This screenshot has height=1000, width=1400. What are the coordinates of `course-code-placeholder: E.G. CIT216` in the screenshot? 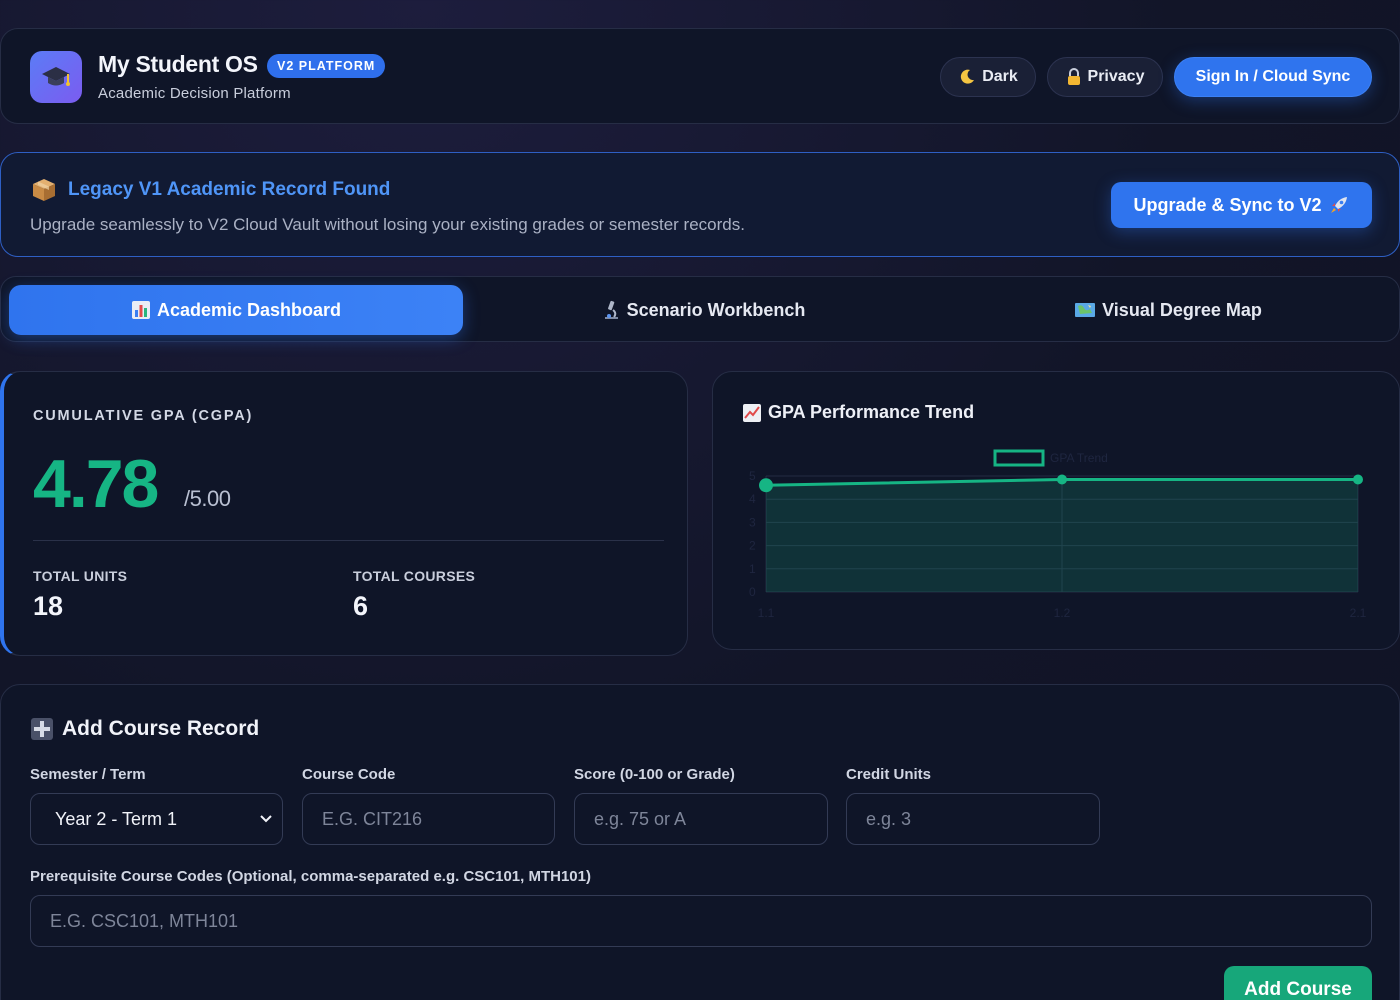 It's located at (372, 818).